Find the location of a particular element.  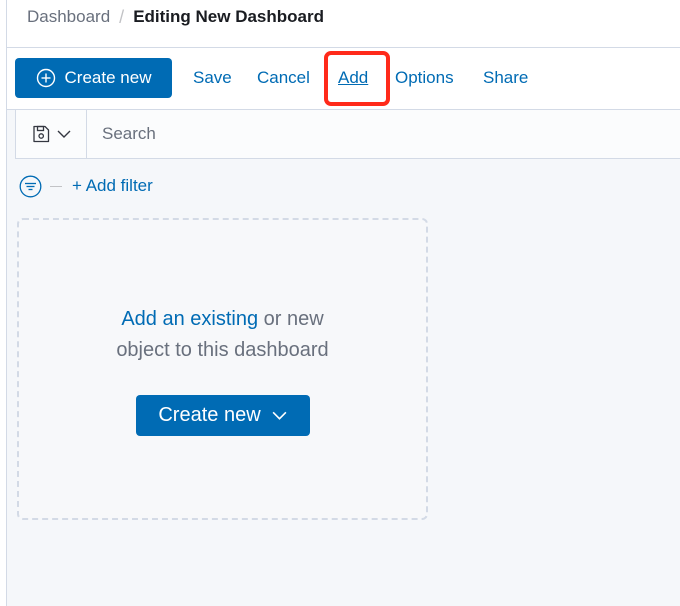

breadcrumb: Dashboard / Editing New Dashboard is located at coordinates (175, 17).